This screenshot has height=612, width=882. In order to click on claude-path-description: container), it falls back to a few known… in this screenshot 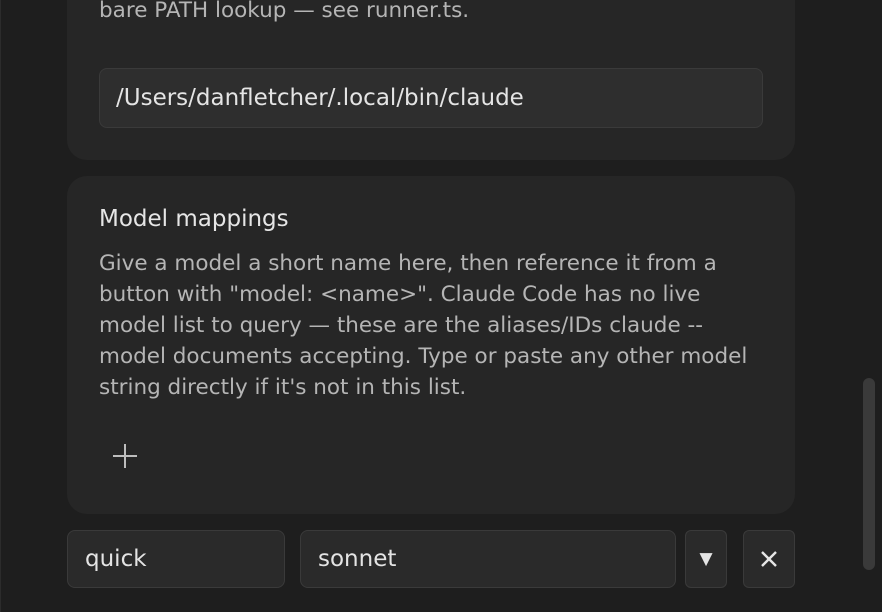, I will do `click(284, 11)`.